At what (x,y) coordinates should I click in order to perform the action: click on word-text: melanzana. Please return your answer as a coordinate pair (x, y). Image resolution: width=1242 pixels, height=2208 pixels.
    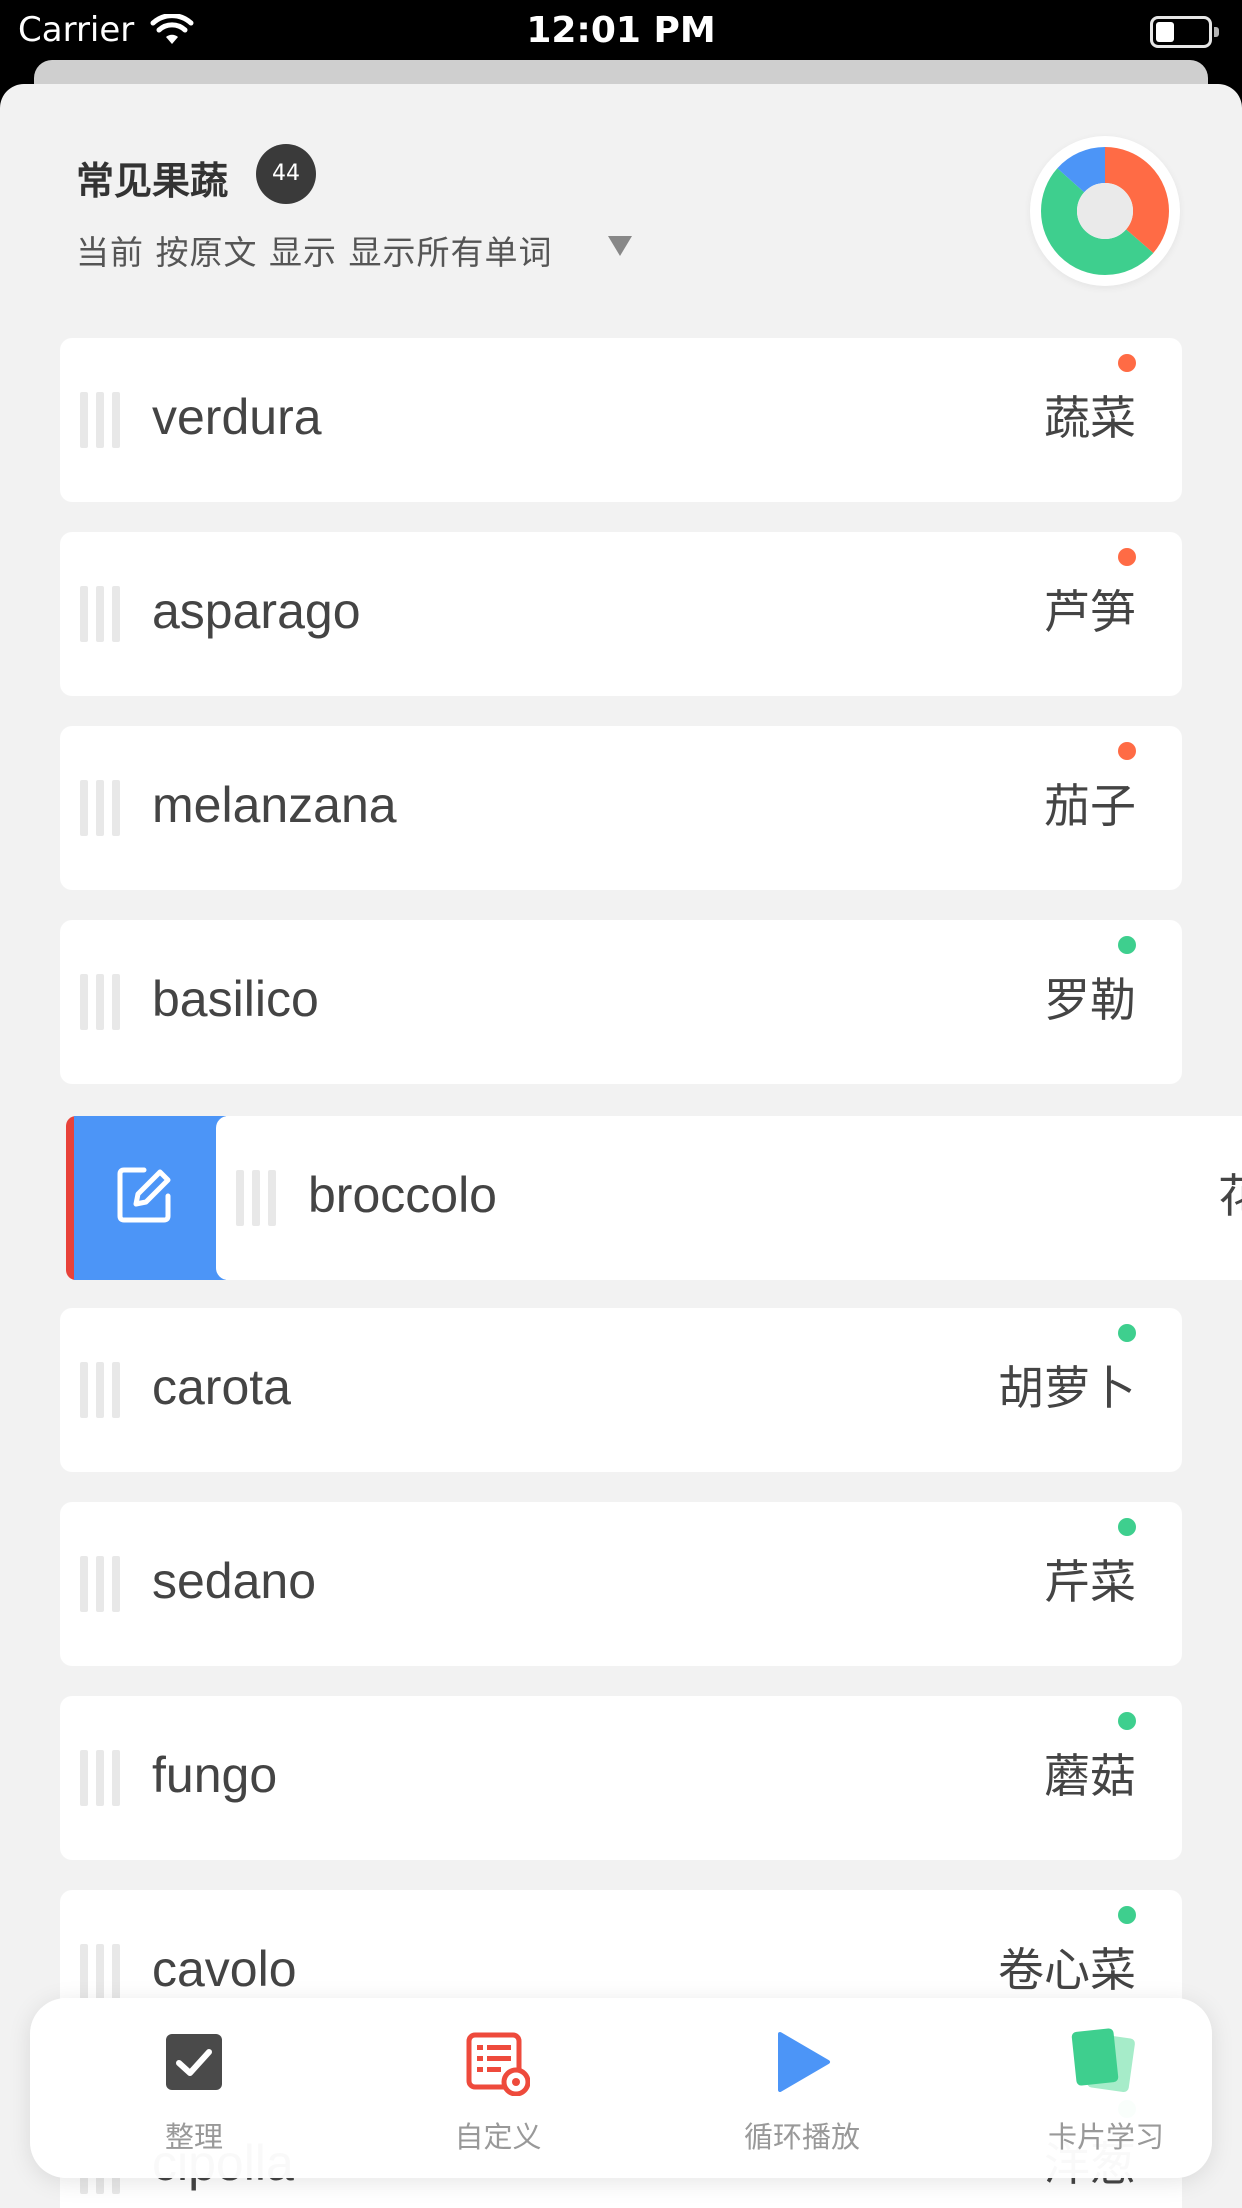
    Looking at the image, I should click on (274, 805).